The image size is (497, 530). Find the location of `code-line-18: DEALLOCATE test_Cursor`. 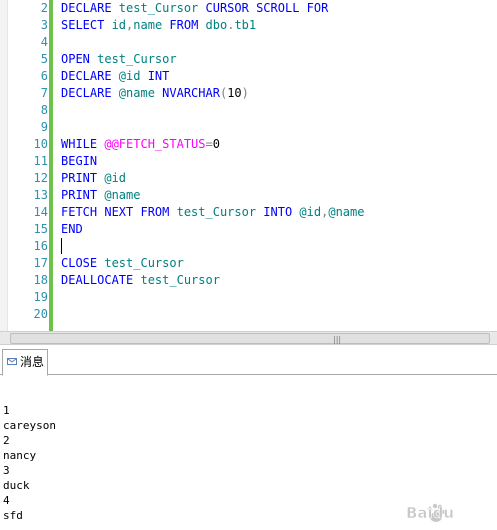

code-line-18: DEALLOCATE test_Cursor is located at coordinates (140, 280).